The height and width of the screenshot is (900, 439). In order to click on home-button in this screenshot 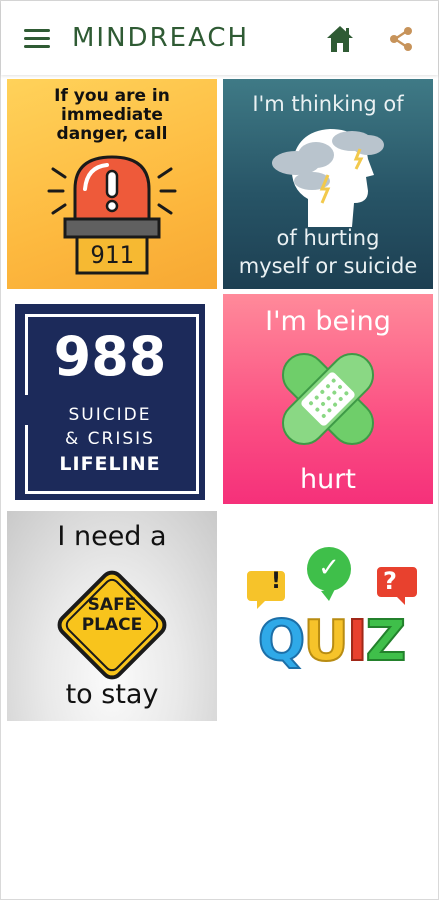, I will do `click(340, 39)`.